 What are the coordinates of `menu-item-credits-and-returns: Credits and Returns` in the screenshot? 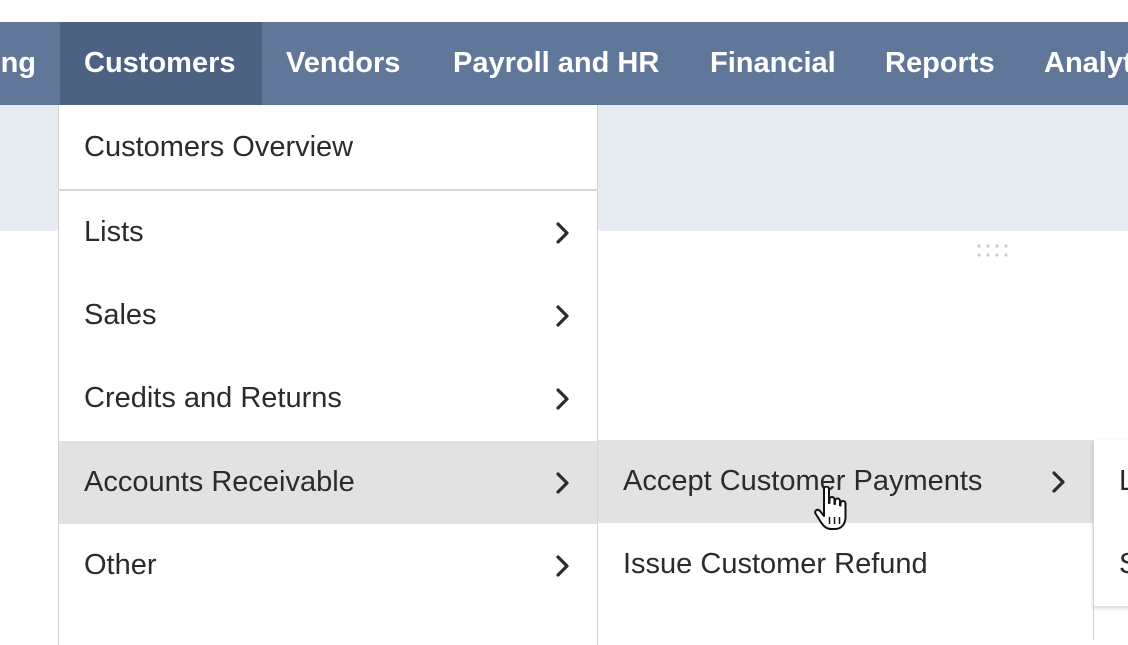 It's located at (328, 398).